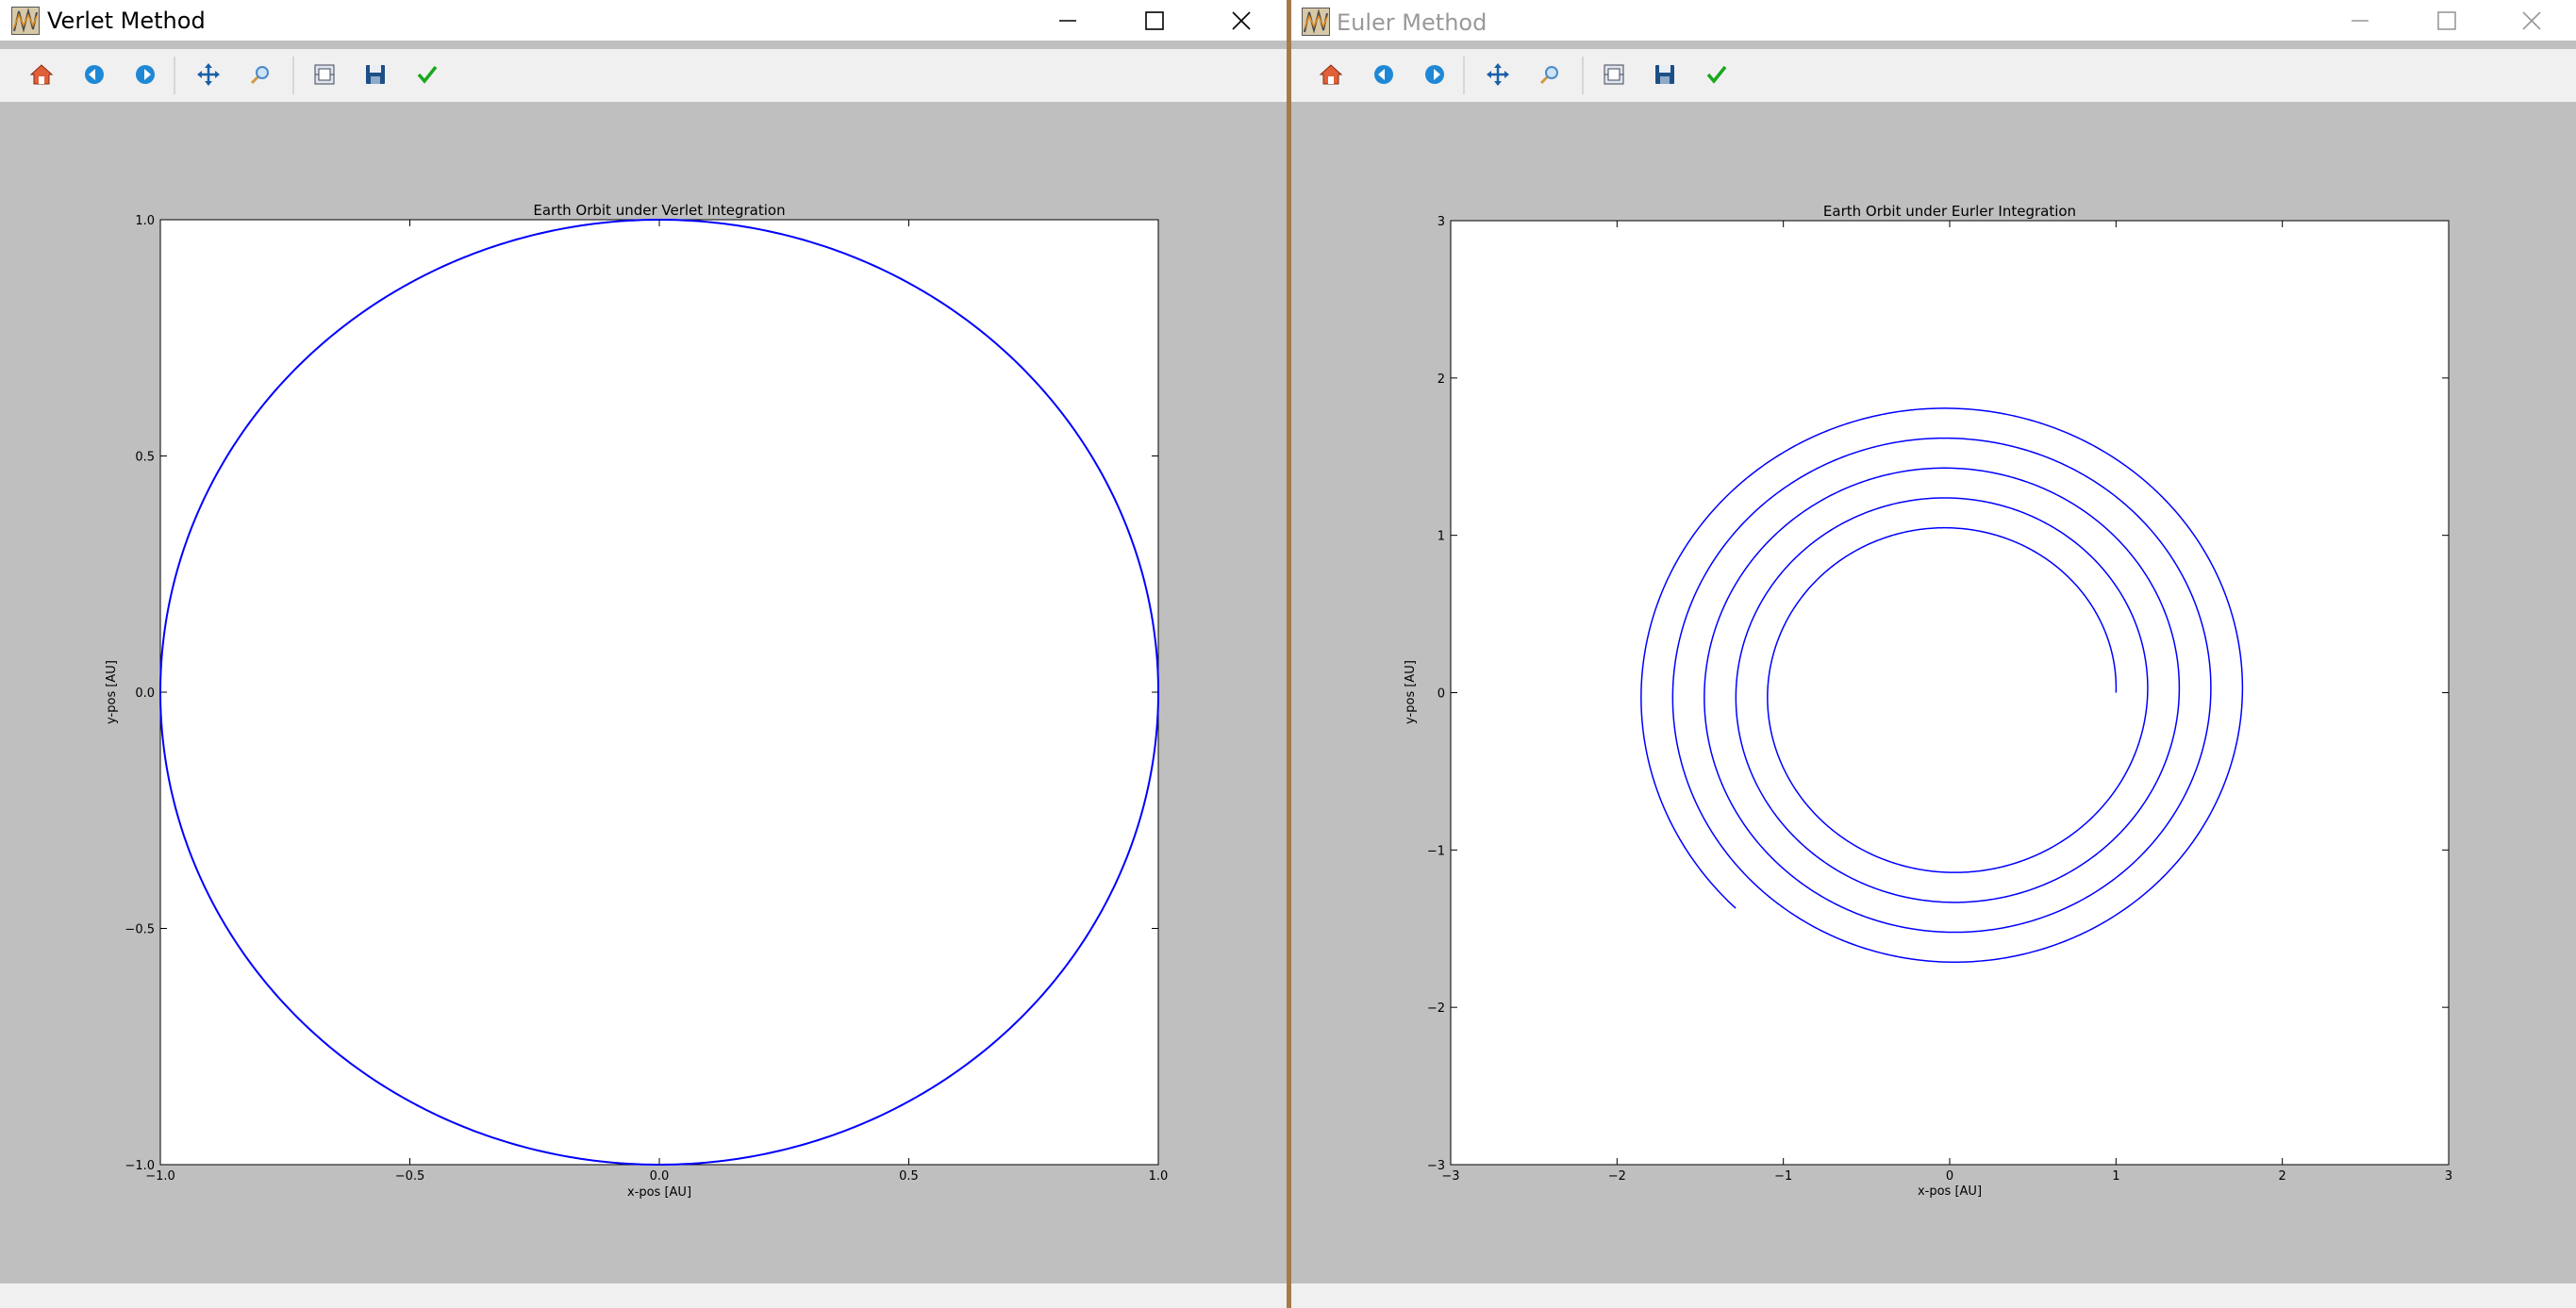  I want to click on x-tick-label: 1.0, so click(1159, 1176).